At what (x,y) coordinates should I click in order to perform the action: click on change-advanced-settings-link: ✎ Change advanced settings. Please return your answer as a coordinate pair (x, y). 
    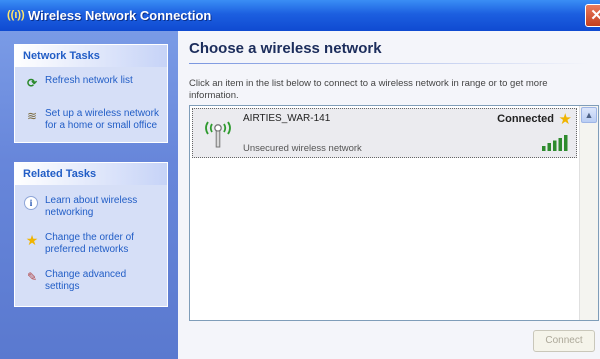
    Looking at the image, I should click on (91, 280).